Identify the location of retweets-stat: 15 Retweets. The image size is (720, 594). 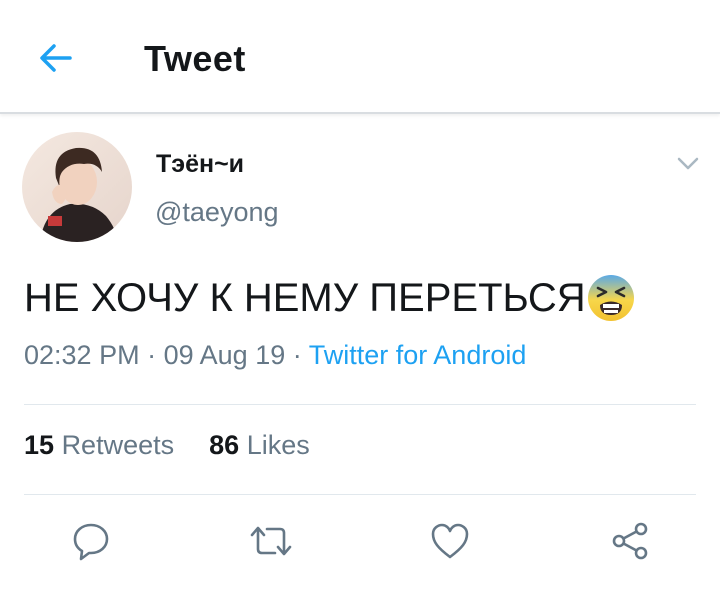
(99, 445).